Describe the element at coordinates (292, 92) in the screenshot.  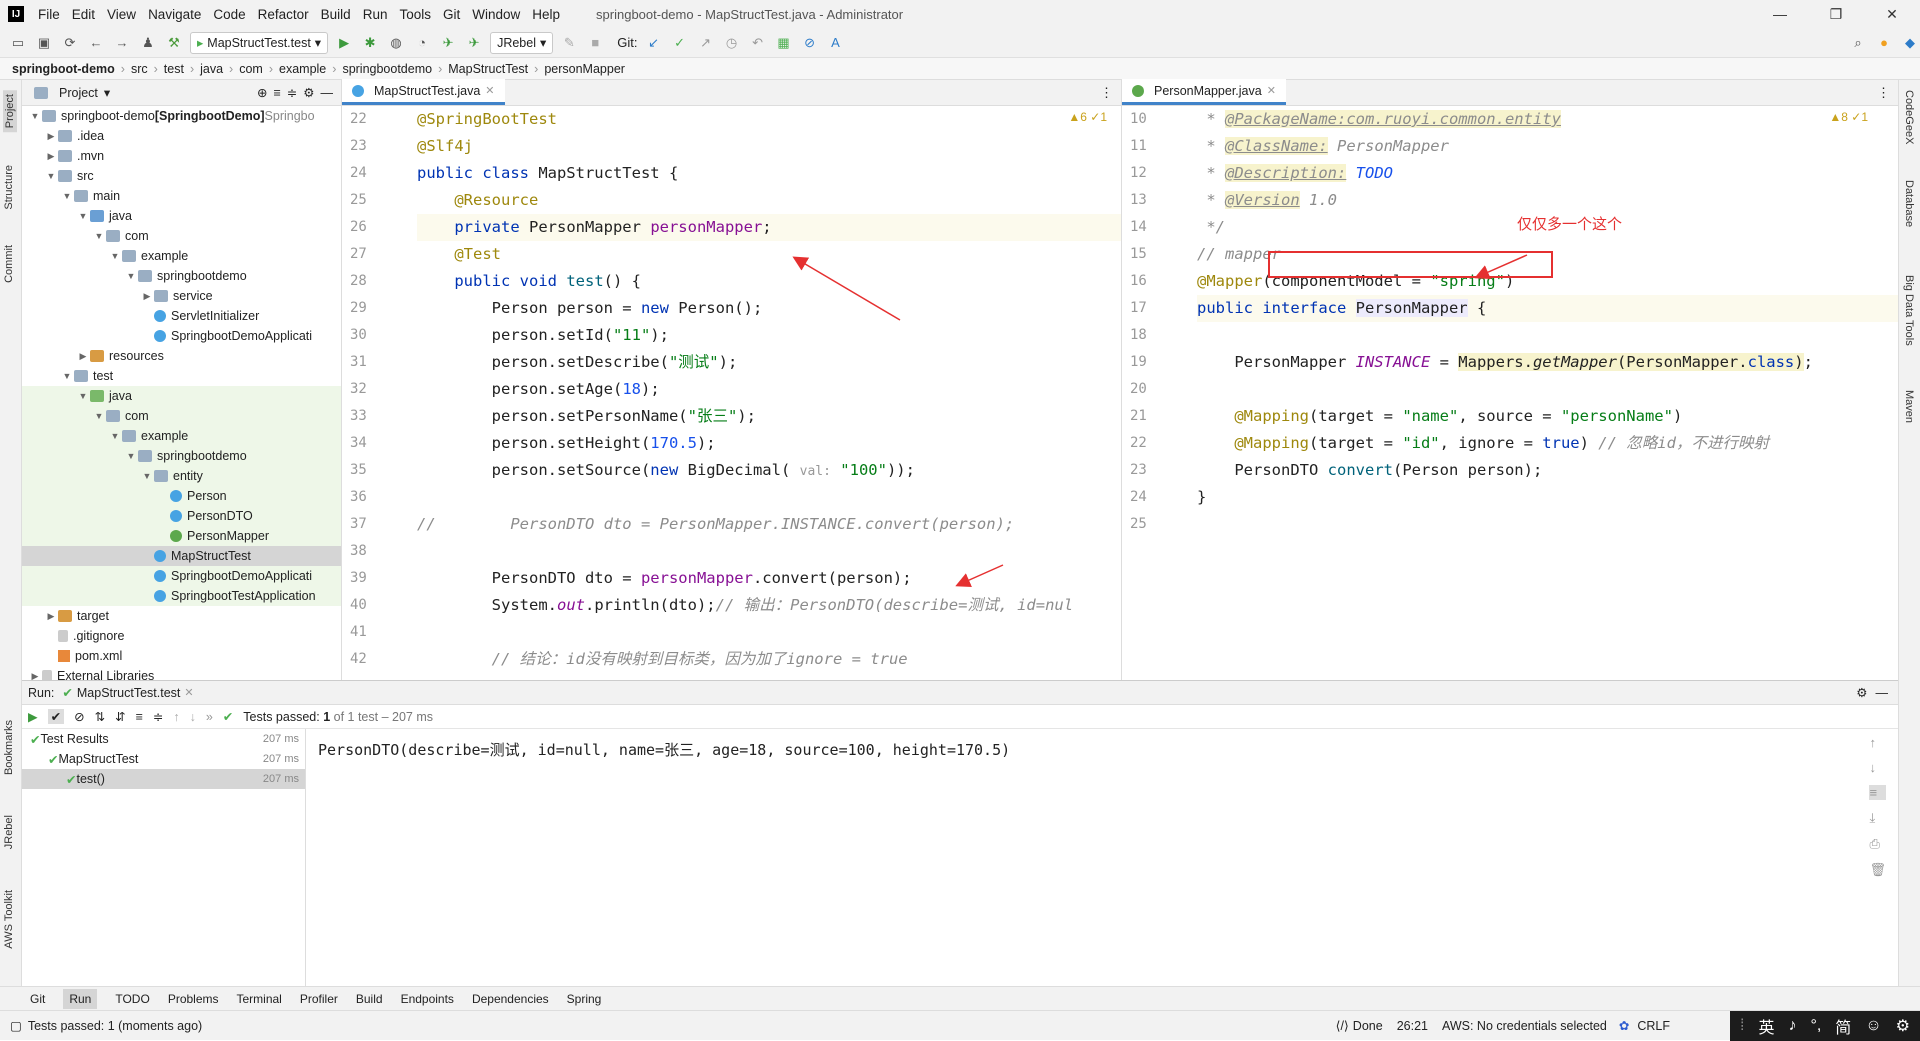
I see `collapse-all-icon: ≑` at that location.